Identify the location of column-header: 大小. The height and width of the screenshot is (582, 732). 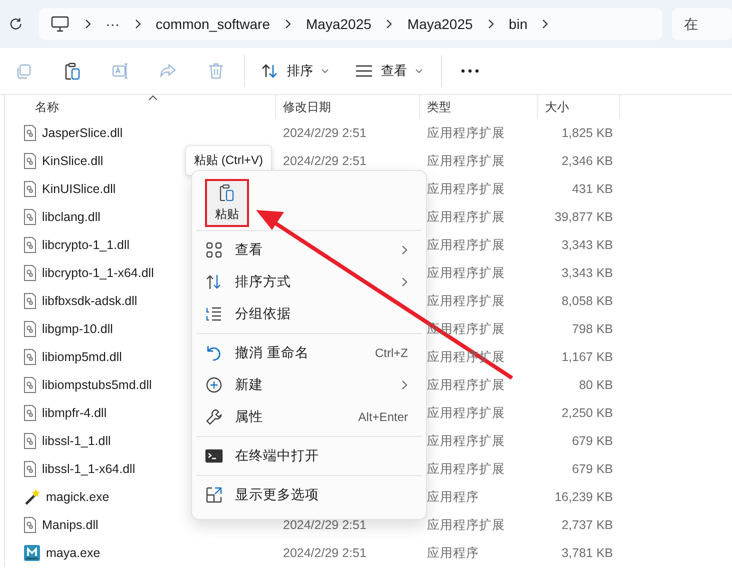
(557, 107).